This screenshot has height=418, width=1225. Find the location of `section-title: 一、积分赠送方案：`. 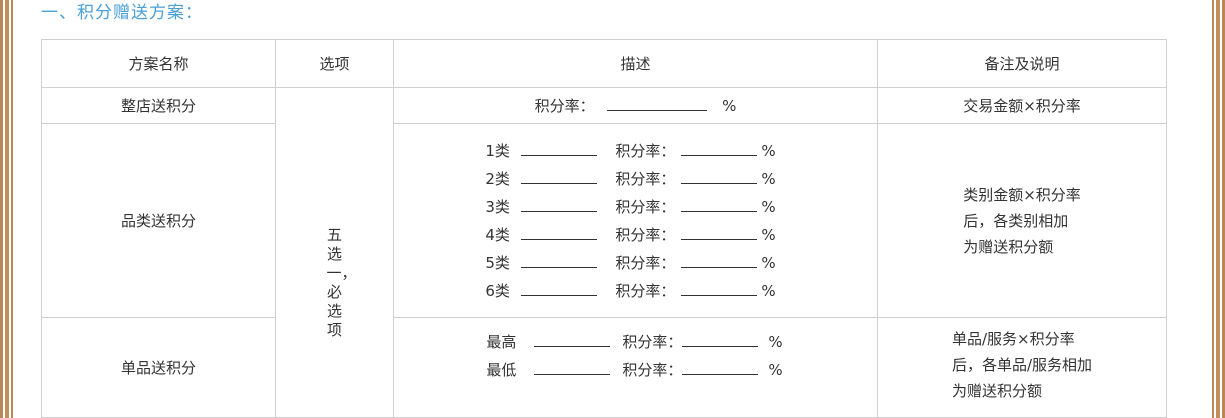

section-title: 一、积分赠送方案： is located at coordinates (122, 13).